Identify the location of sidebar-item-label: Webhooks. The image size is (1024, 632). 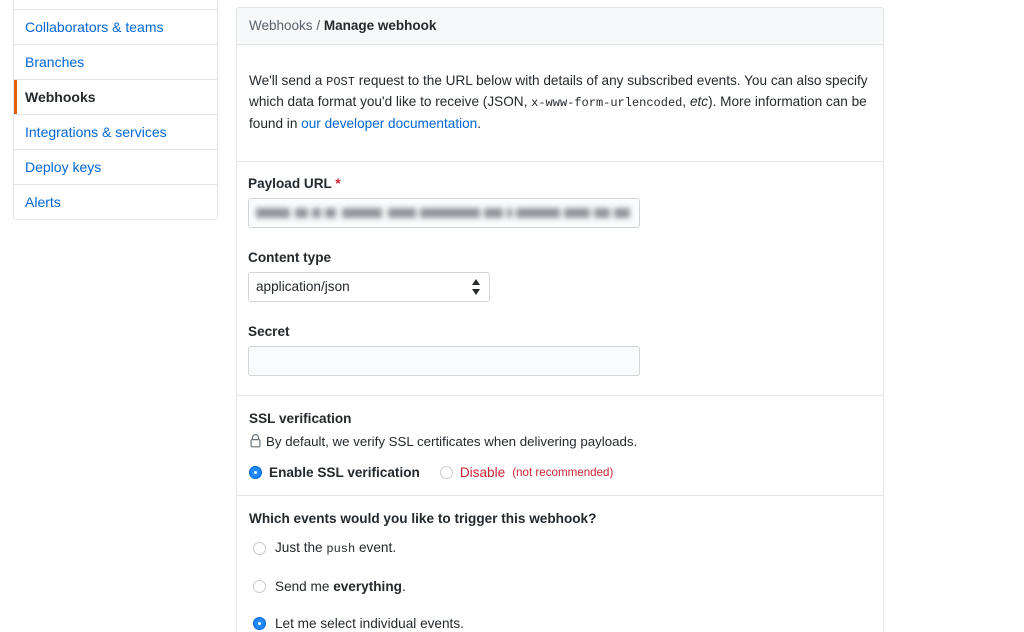
(60, 97).